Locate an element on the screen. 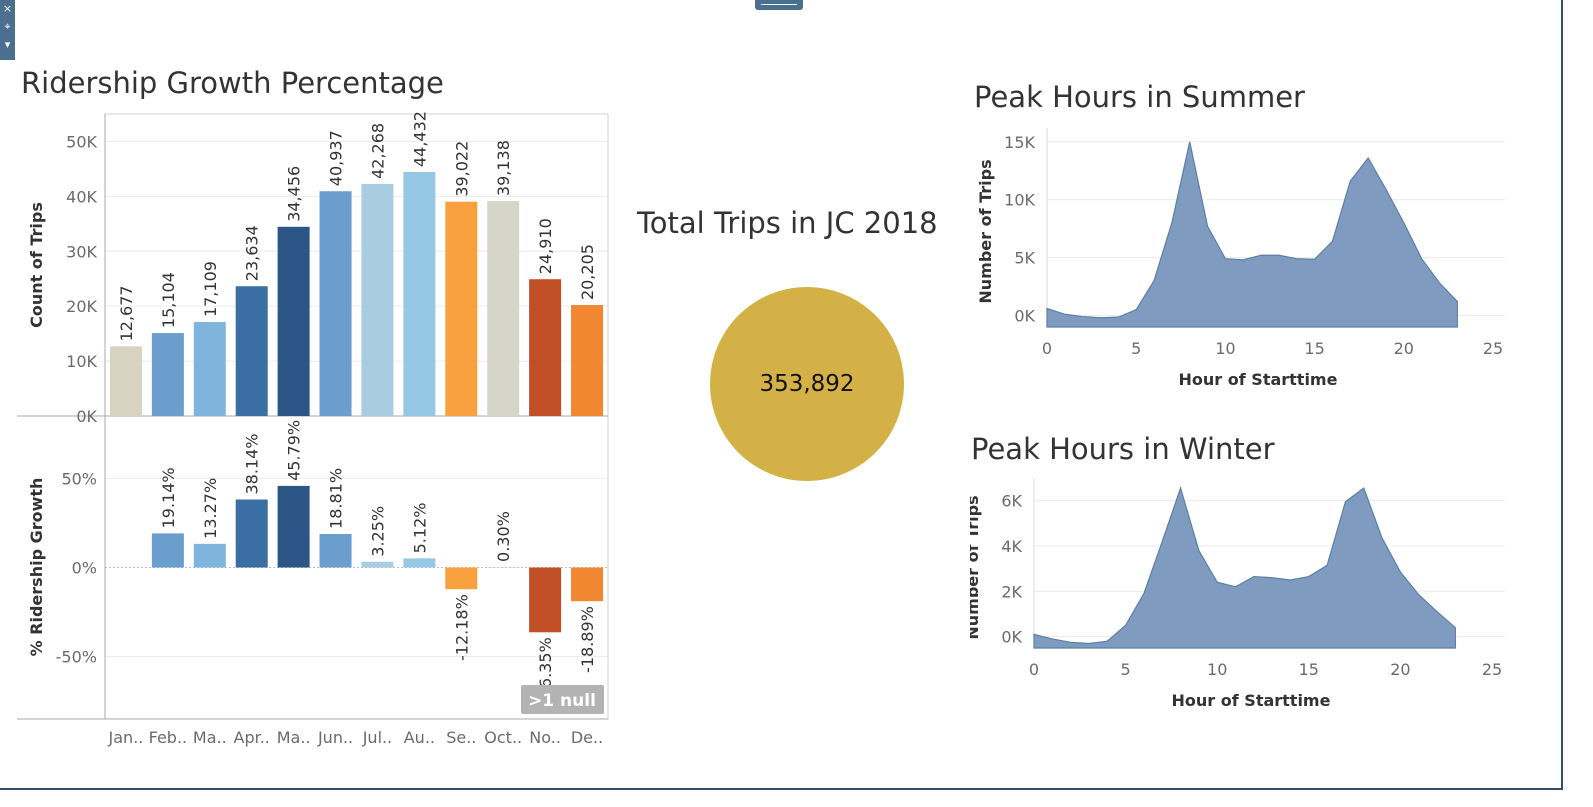  bar-value-label: 13.27% is located at coordinates (210, 508).